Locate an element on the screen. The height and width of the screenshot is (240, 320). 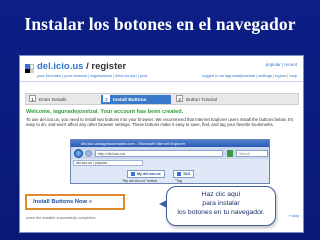
logo-suffix: / register is located at coordinates (105, 66).